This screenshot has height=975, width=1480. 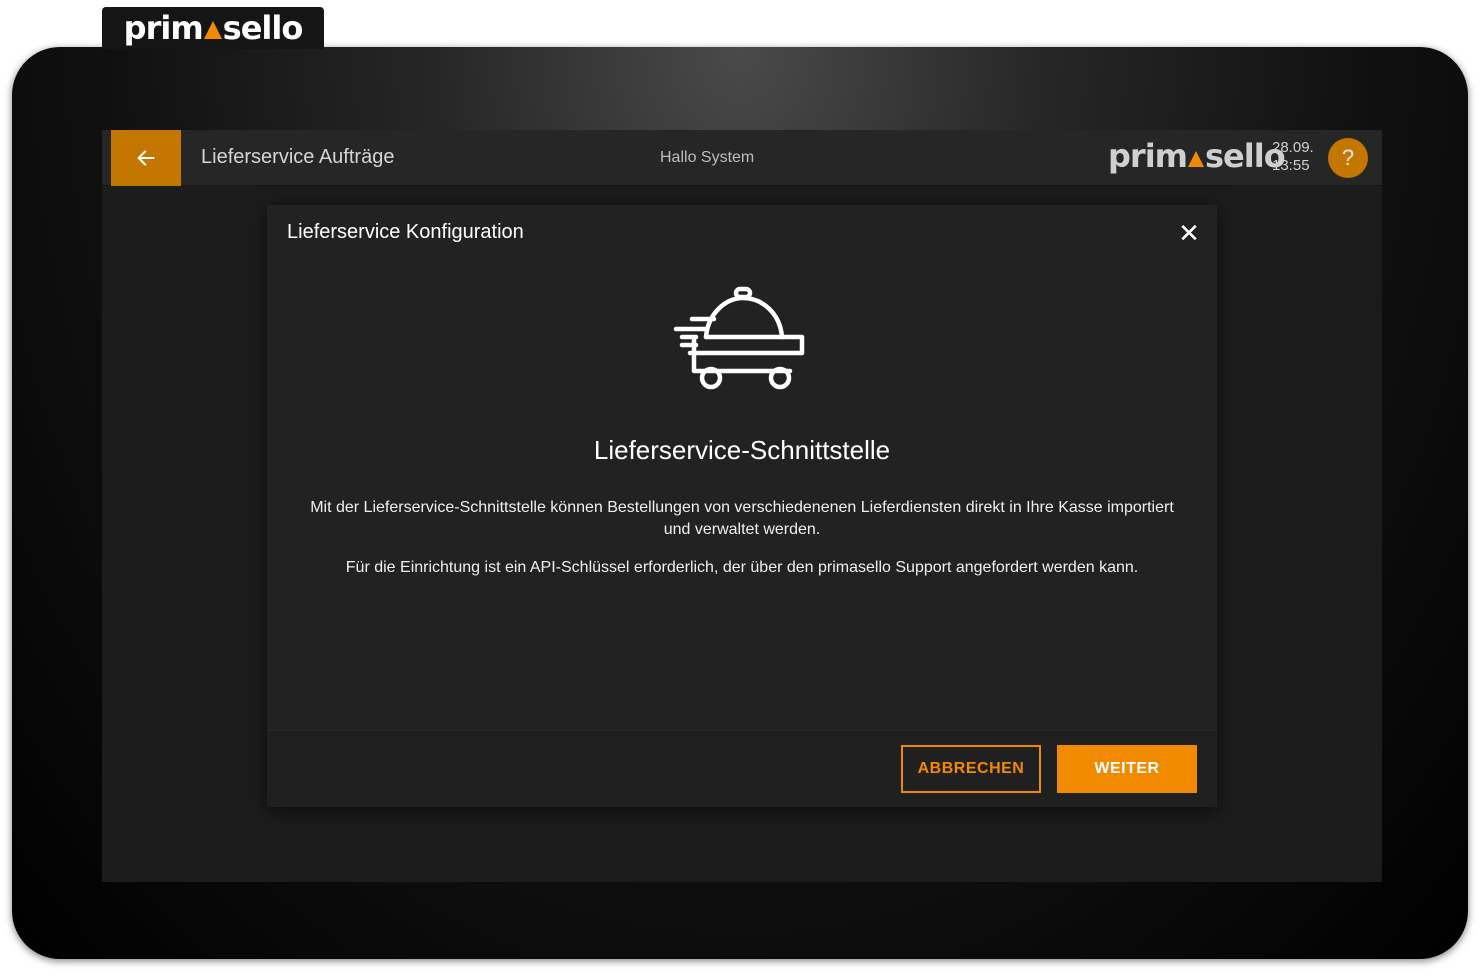 I want to click on brand-logo: prim sello, so click(x=213, y=28).